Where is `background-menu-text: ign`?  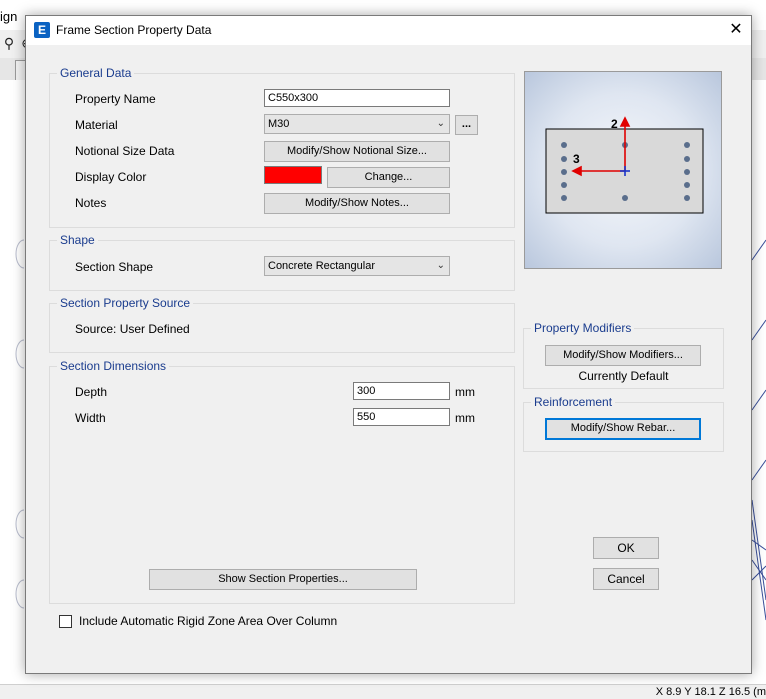 background-menu-text: ign is located at coordinates (8, 16).